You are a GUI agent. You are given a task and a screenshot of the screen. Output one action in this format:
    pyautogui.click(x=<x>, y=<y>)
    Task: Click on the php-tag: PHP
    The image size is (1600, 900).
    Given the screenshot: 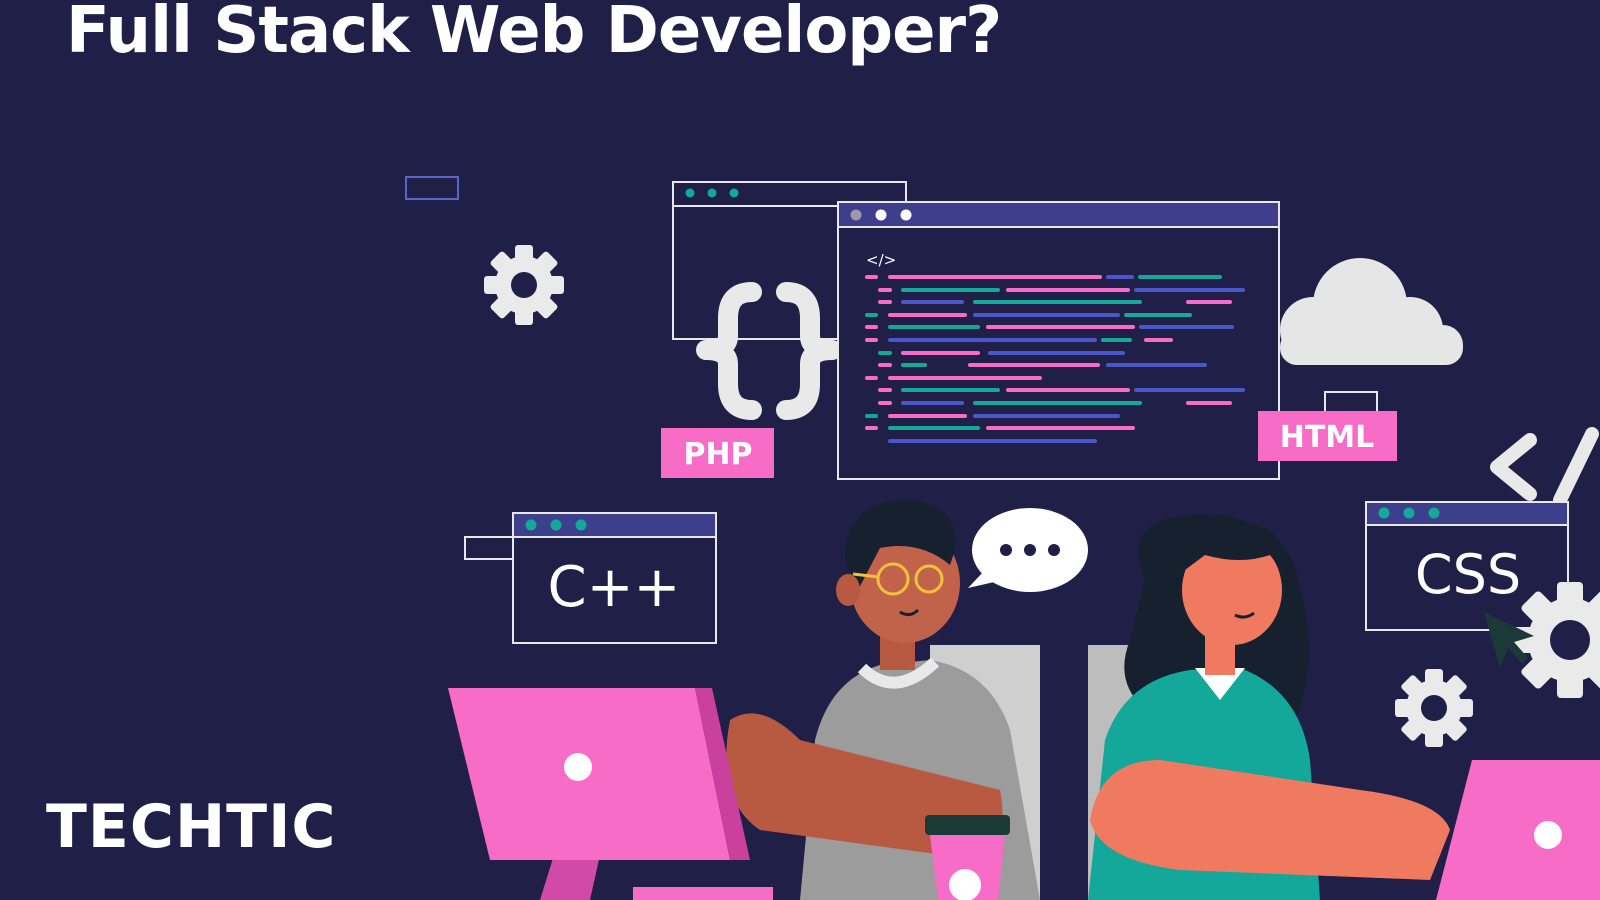 What is the action you would take?
    pyautogui.click(x=717, y=453)
    